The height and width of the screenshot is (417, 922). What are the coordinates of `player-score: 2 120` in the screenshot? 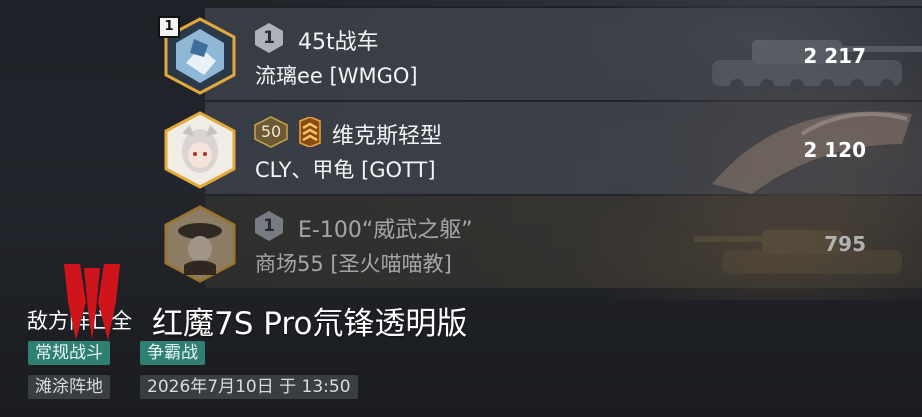 It's located at (834, 150).